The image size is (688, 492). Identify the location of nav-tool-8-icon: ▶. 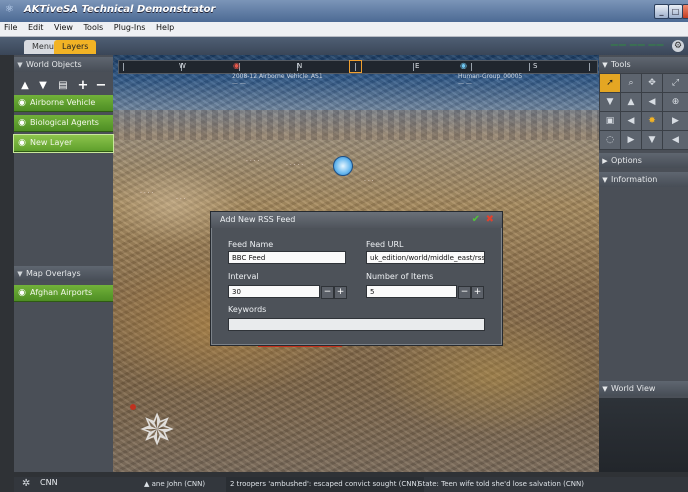
(631, 140).